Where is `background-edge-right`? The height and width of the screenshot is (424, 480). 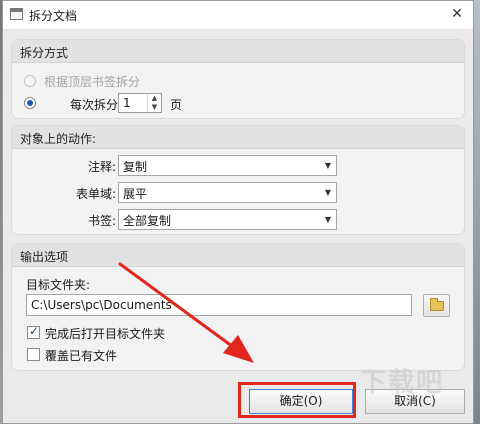 background-edge-right is located at coordinates (477, 212).